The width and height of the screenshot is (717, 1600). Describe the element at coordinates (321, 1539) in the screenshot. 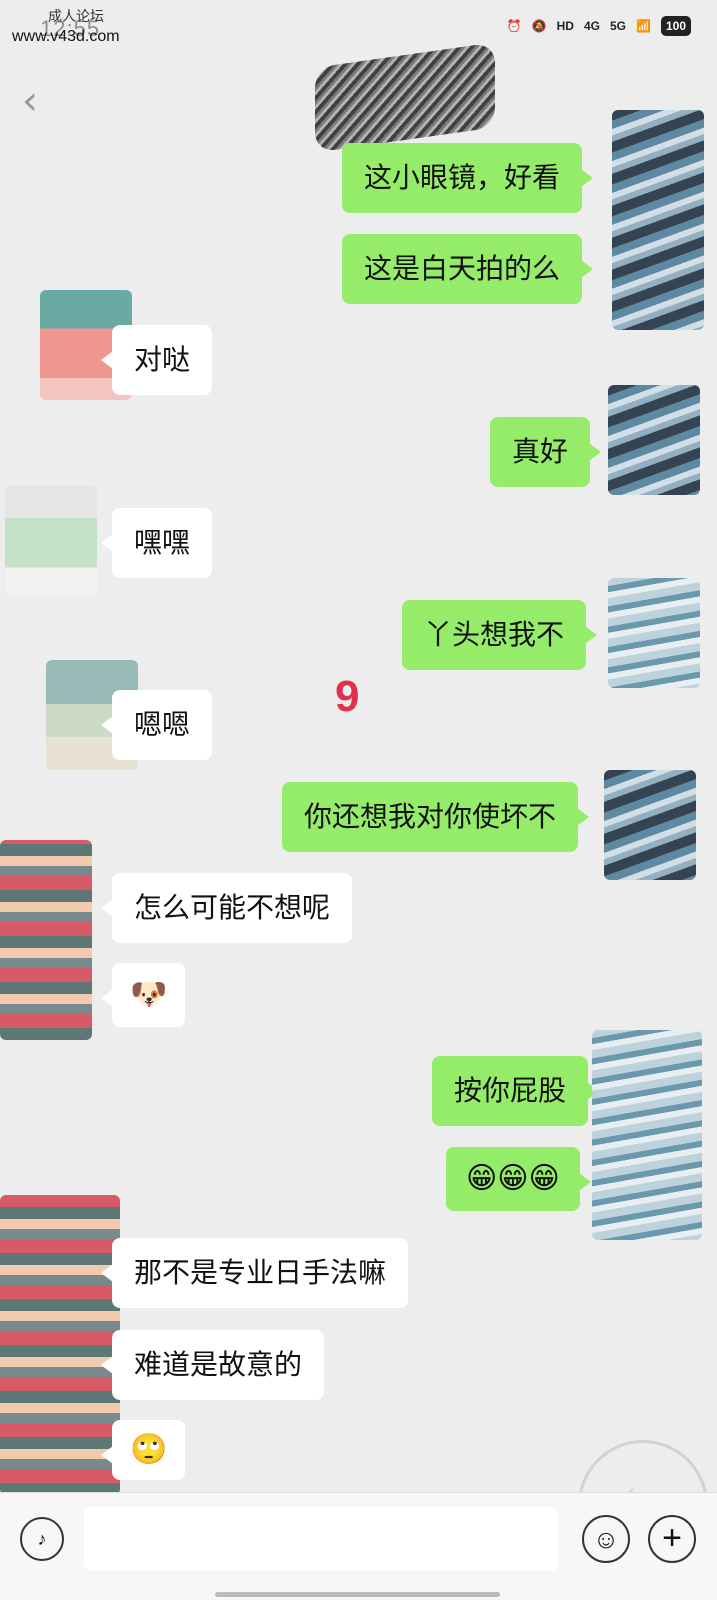

I see `message-input` at that location.